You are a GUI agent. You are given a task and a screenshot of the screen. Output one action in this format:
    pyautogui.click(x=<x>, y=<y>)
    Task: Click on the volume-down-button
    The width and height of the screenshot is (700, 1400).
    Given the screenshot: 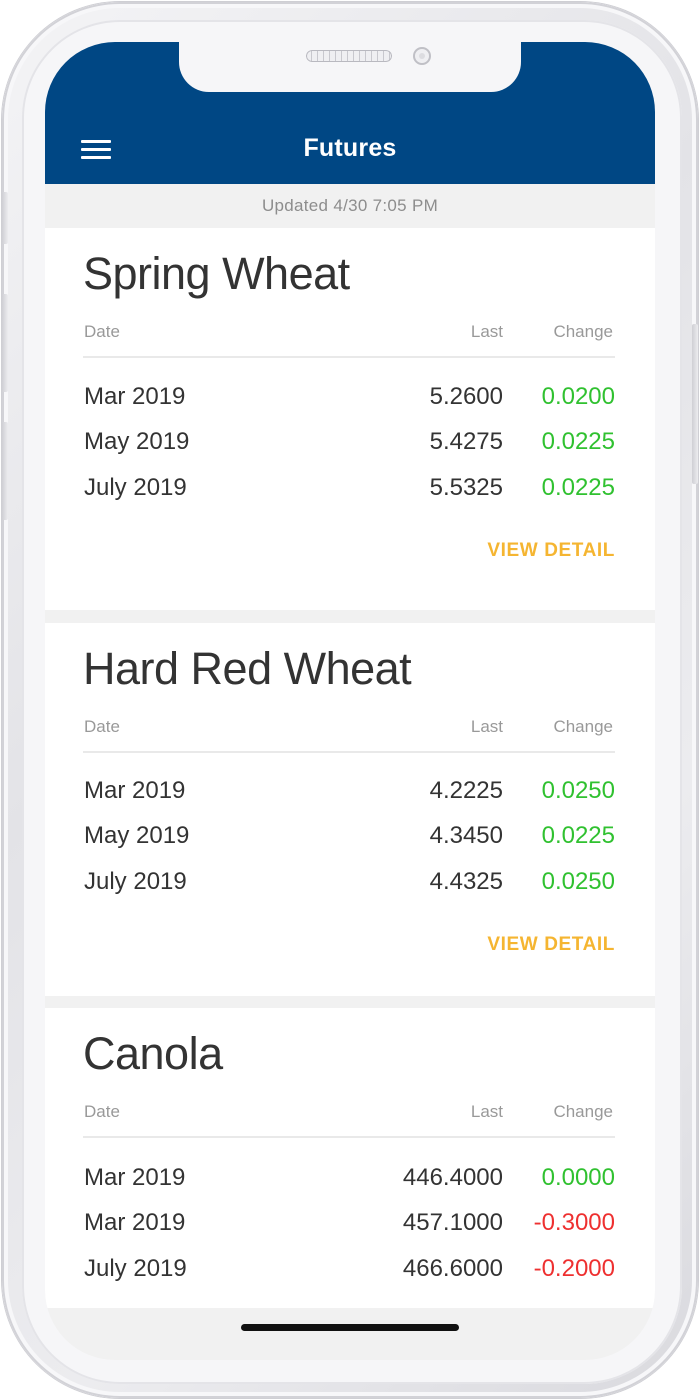 What is the action you would take?
    pyautogui.click(x=5, y=471)
    